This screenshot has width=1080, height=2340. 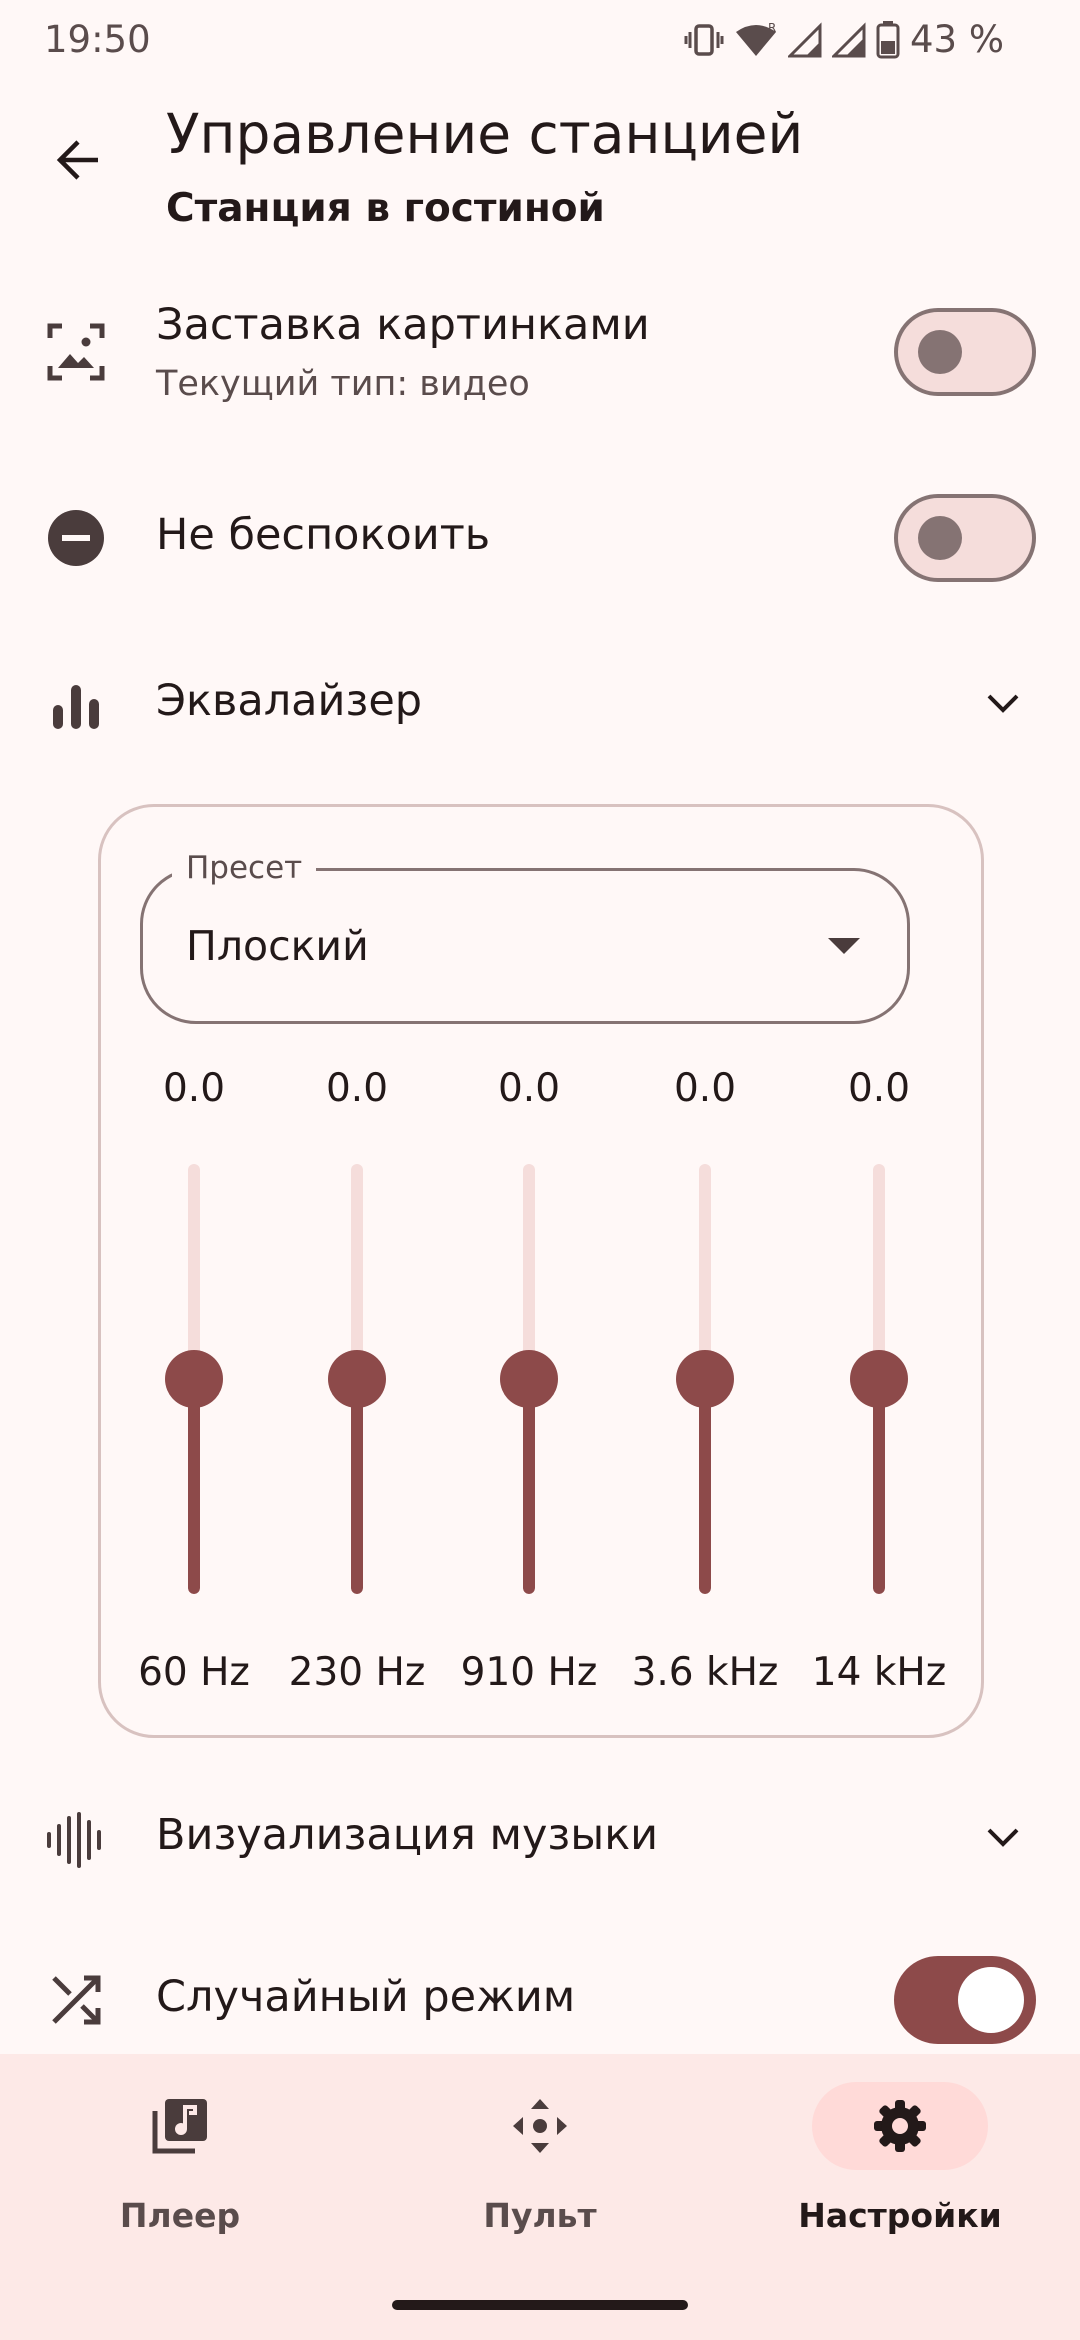 I want to click on setting-row-dnd: Не беспокоить, so click(x=540, y=538).